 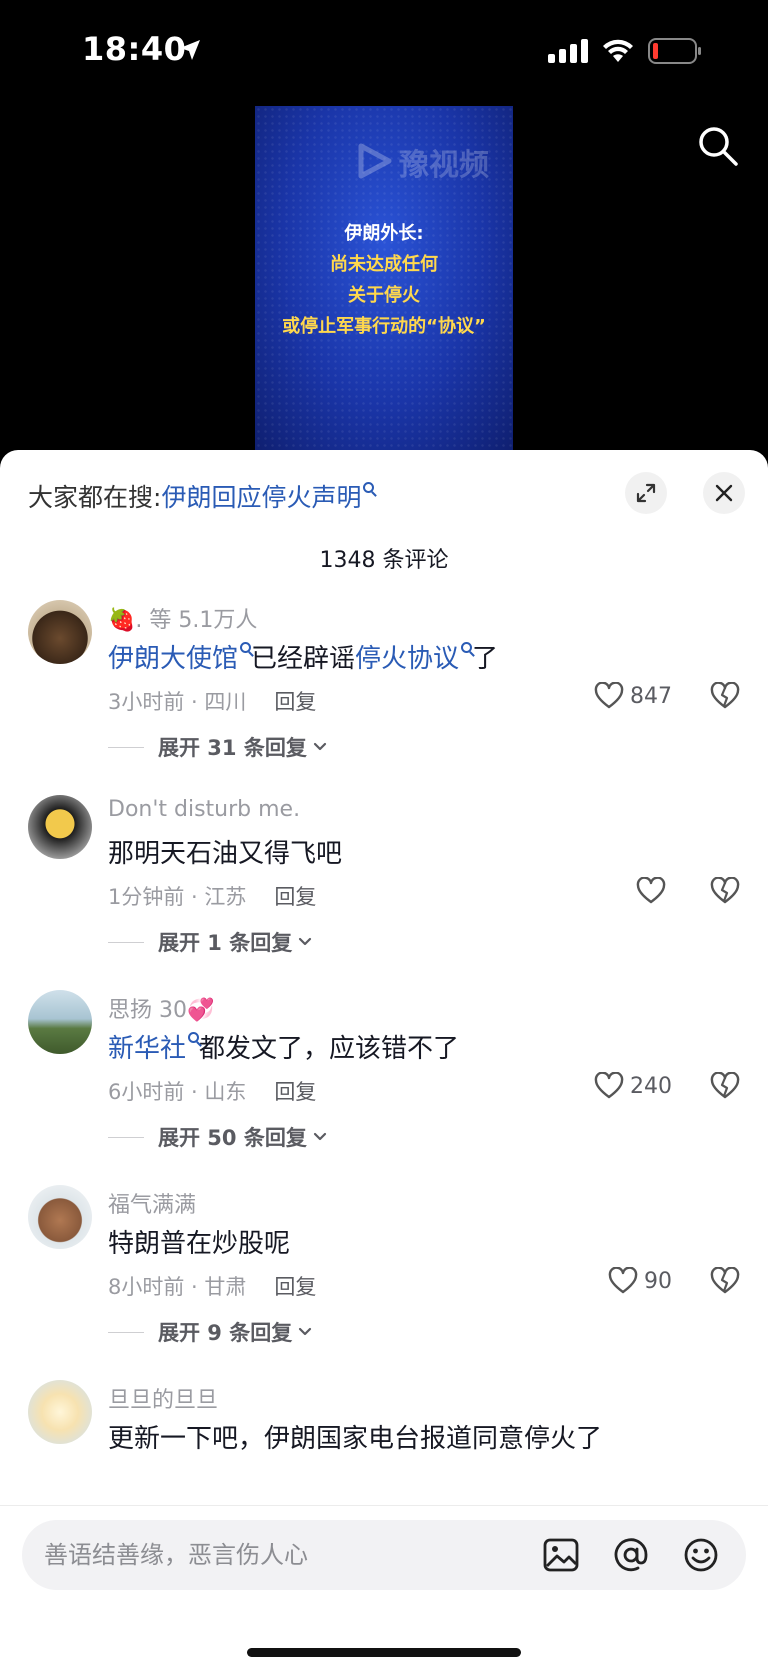 What do you see at coordinates (152, 1205) in the screenshot?
I see `username-text: 福气满满` at bounding box center [152, 1205].